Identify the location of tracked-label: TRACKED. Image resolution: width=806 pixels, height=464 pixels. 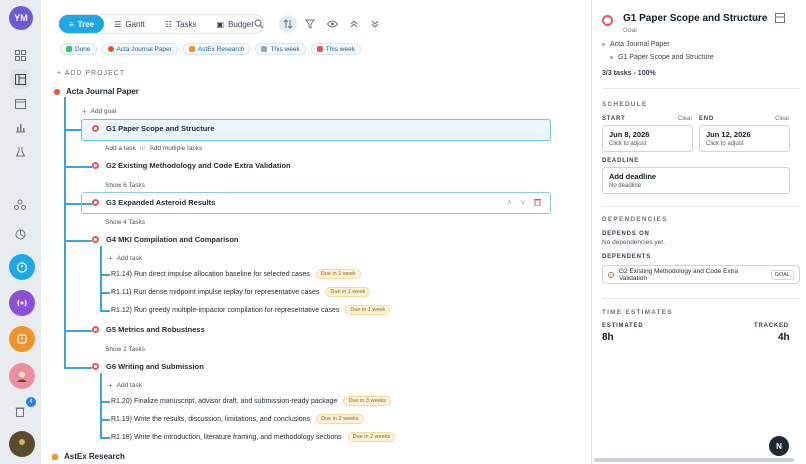
(771, 326).